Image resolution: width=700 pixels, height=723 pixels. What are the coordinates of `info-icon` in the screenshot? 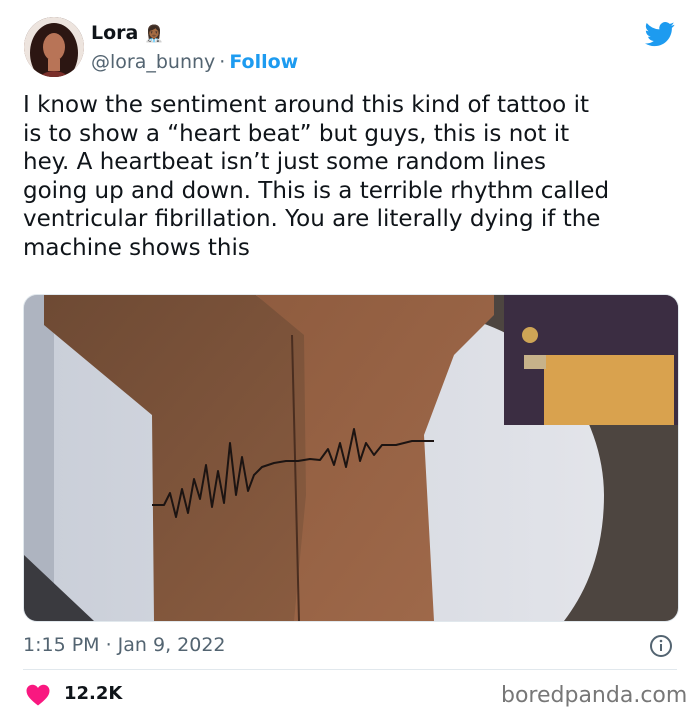 It's located at (661, 646).